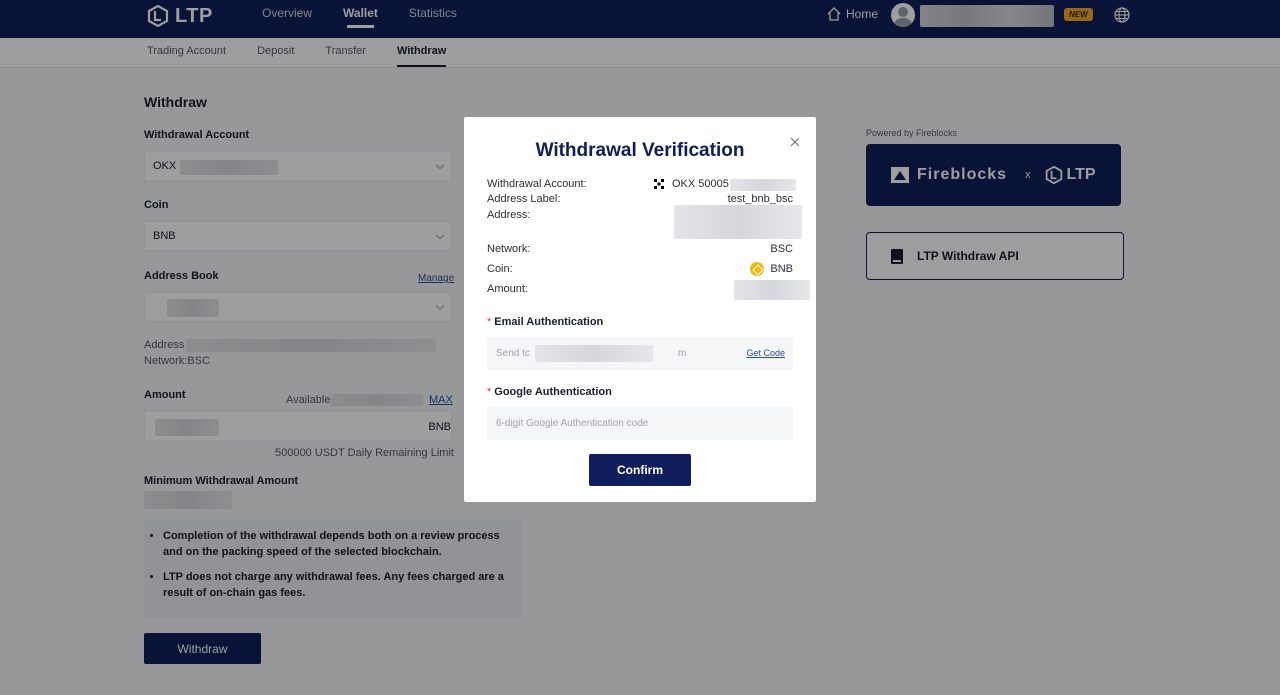 The width and height of the screenshot is (1280, 695). I want to click on google-code-input: 6-digit Google Authentication code, so click(640, 423).